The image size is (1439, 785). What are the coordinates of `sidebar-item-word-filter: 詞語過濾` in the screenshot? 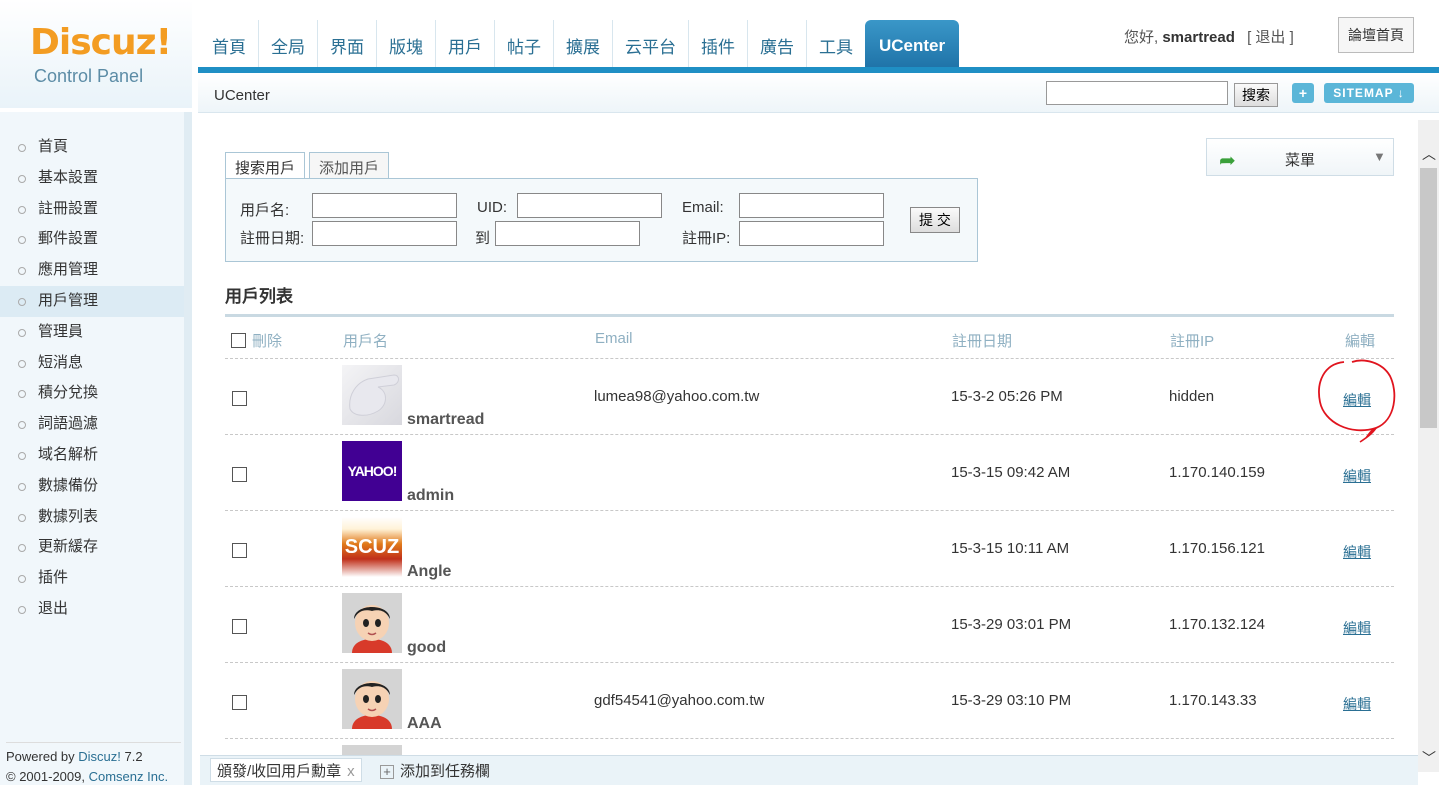 It's located at (92, 424).